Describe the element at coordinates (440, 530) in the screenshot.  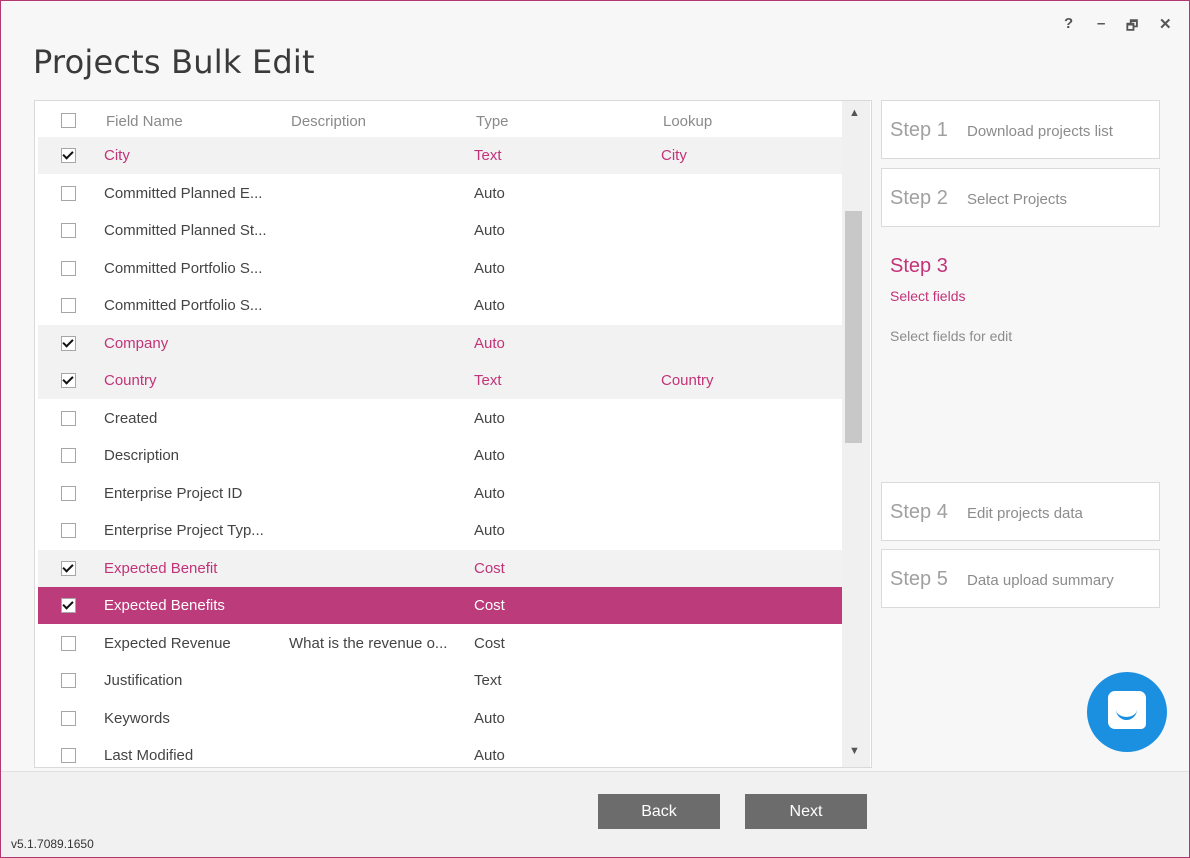
I see `table-row: Enterprise Project Typ... Auto` at that location.